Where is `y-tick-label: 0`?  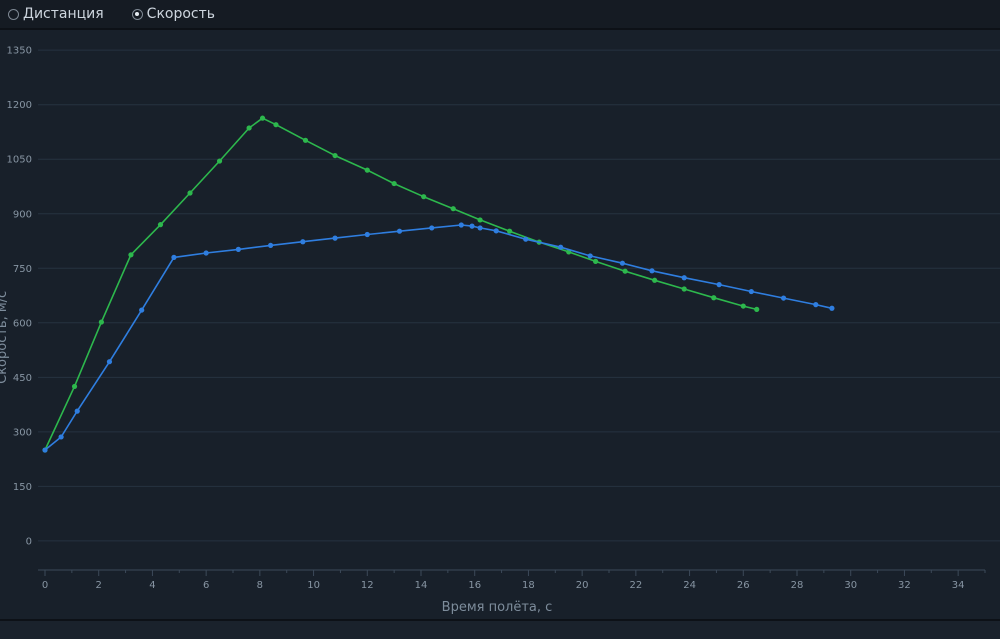
y-tick-label: 0 is located at coordinates (29, 541).